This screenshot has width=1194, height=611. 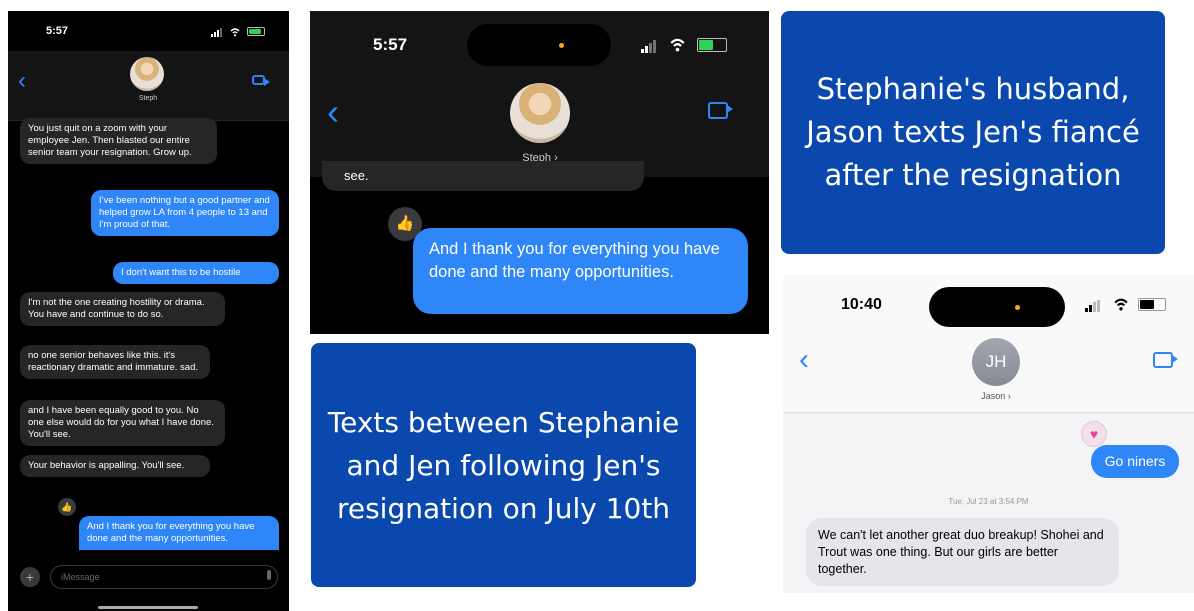 What do you see at coordinates (67, 507) in the screenshot?
I see `thumbs-up-reaction-icon: 👍` at bounding box center [67, 507].